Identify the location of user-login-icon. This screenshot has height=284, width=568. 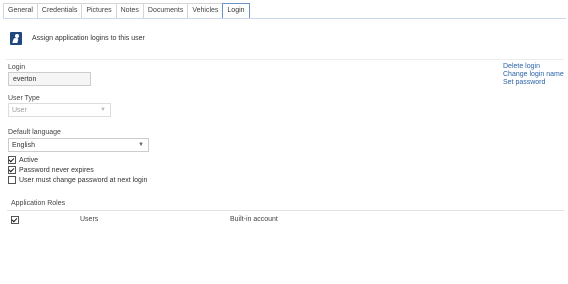
(16, 38).